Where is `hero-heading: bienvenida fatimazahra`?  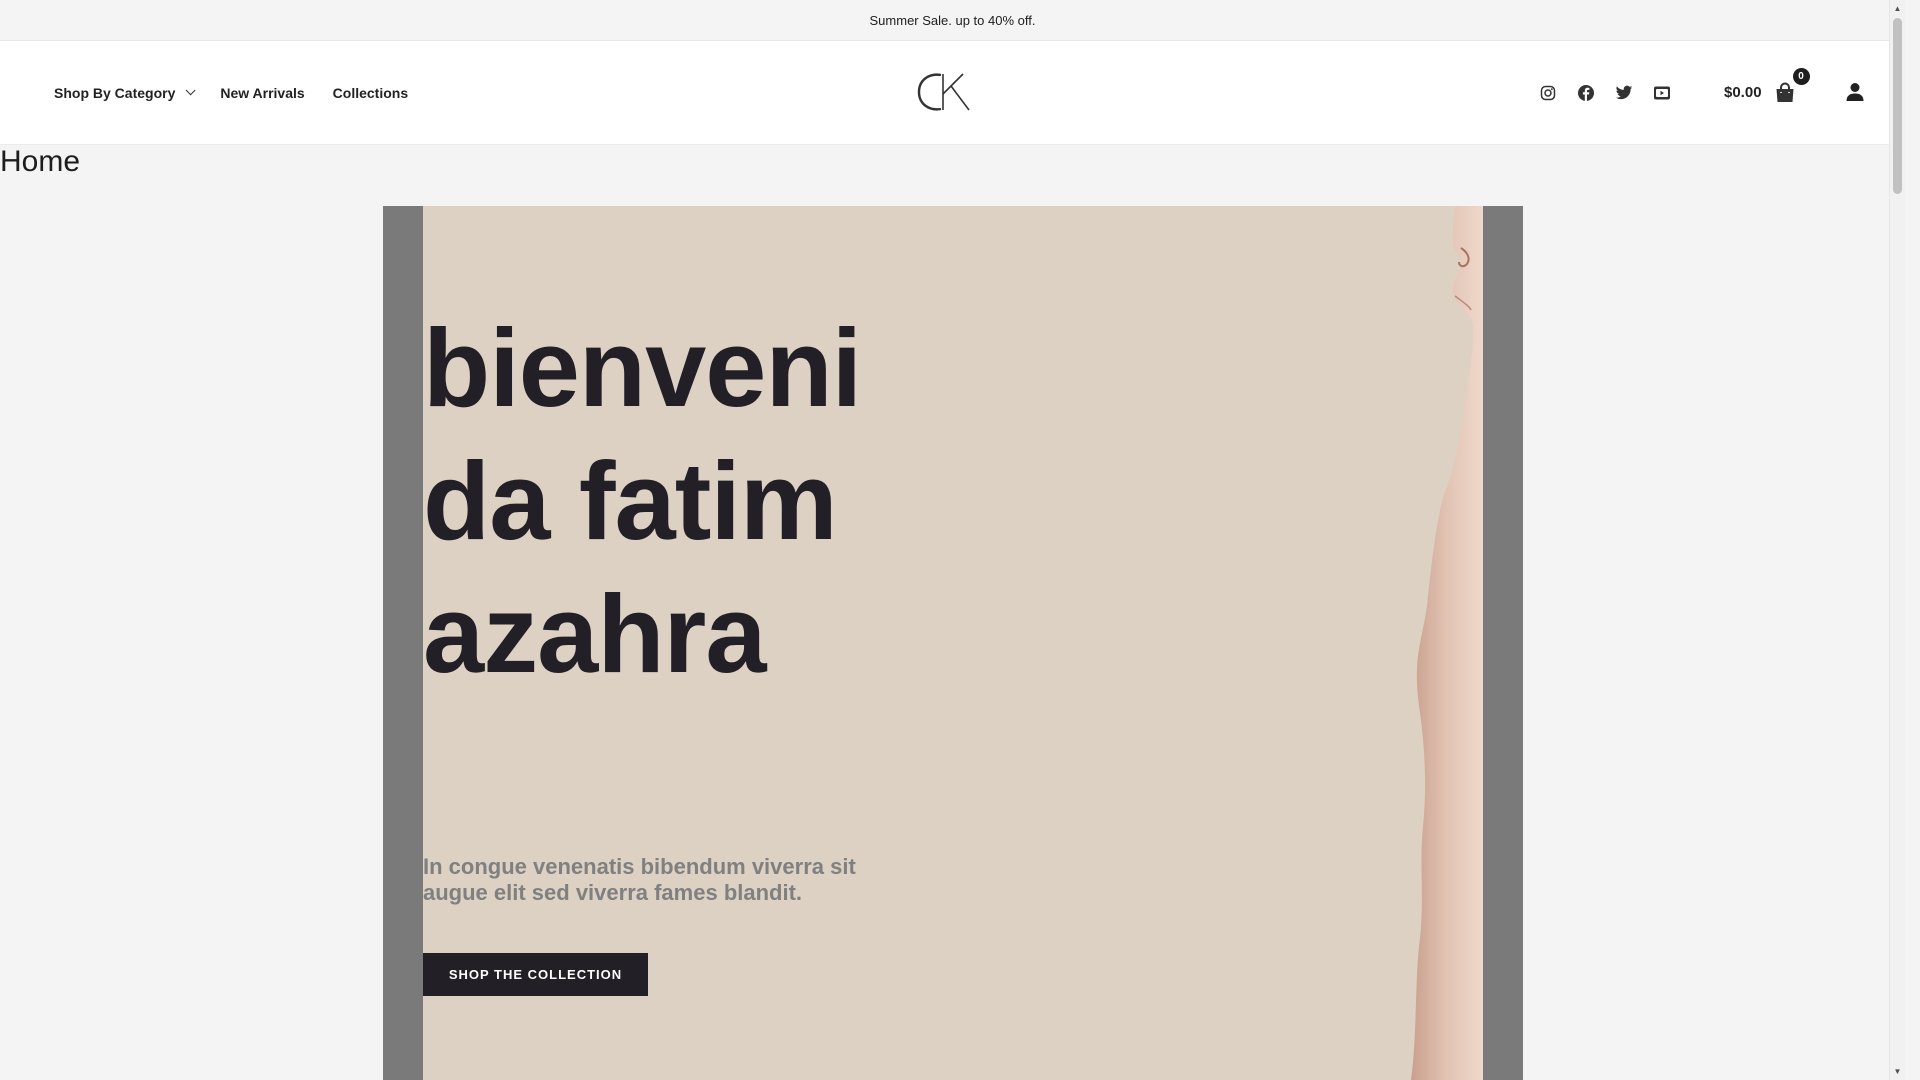 hero-heading: bienvenida fatimazahra is located at coordinates (642, 501).